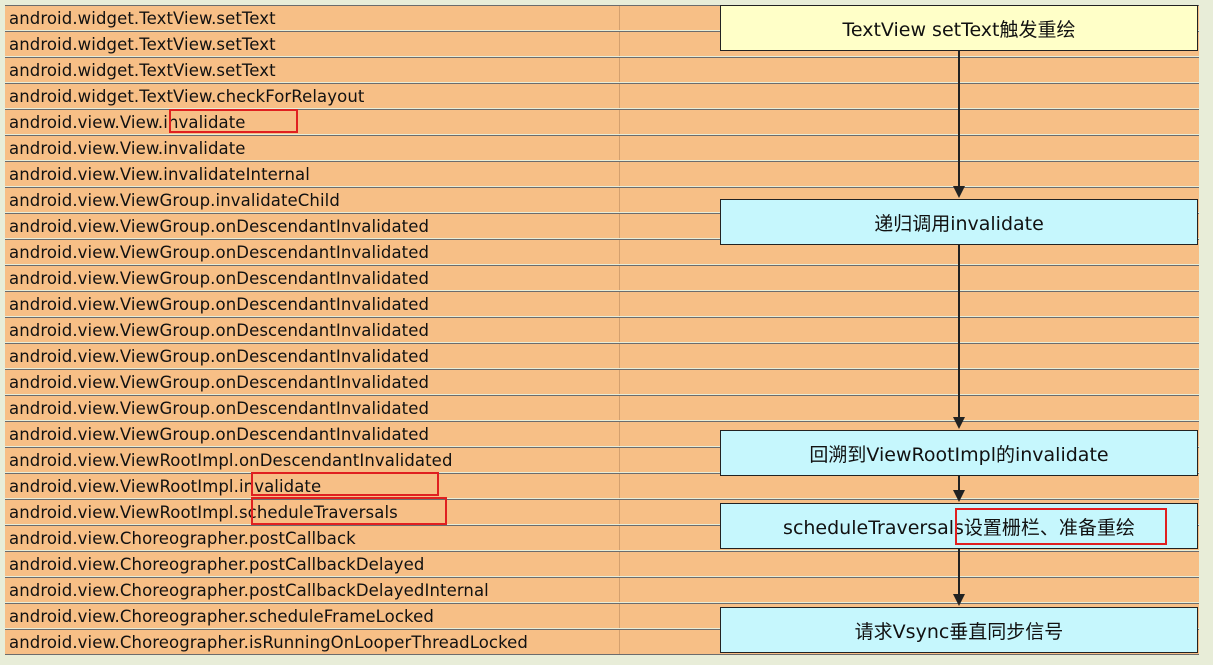  Describe the element at coordinates (174, 200) in the screenshot. I see `method-name: android.view.ViewGroup.invalidateChild` at that location.